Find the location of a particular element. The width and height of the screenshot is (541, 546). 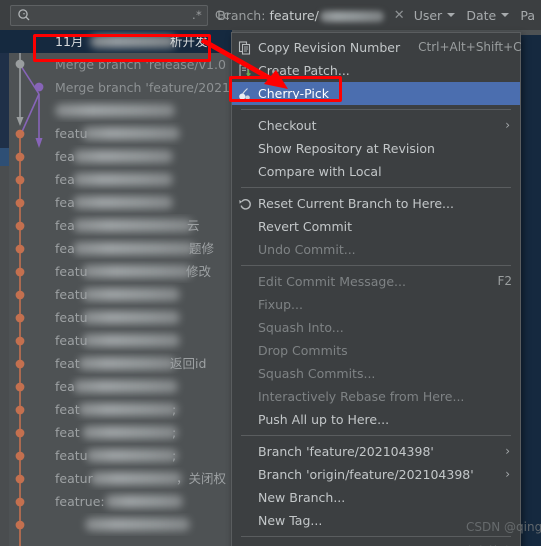

branch-filter-value: feature/ is located at coordinates (294, 15).